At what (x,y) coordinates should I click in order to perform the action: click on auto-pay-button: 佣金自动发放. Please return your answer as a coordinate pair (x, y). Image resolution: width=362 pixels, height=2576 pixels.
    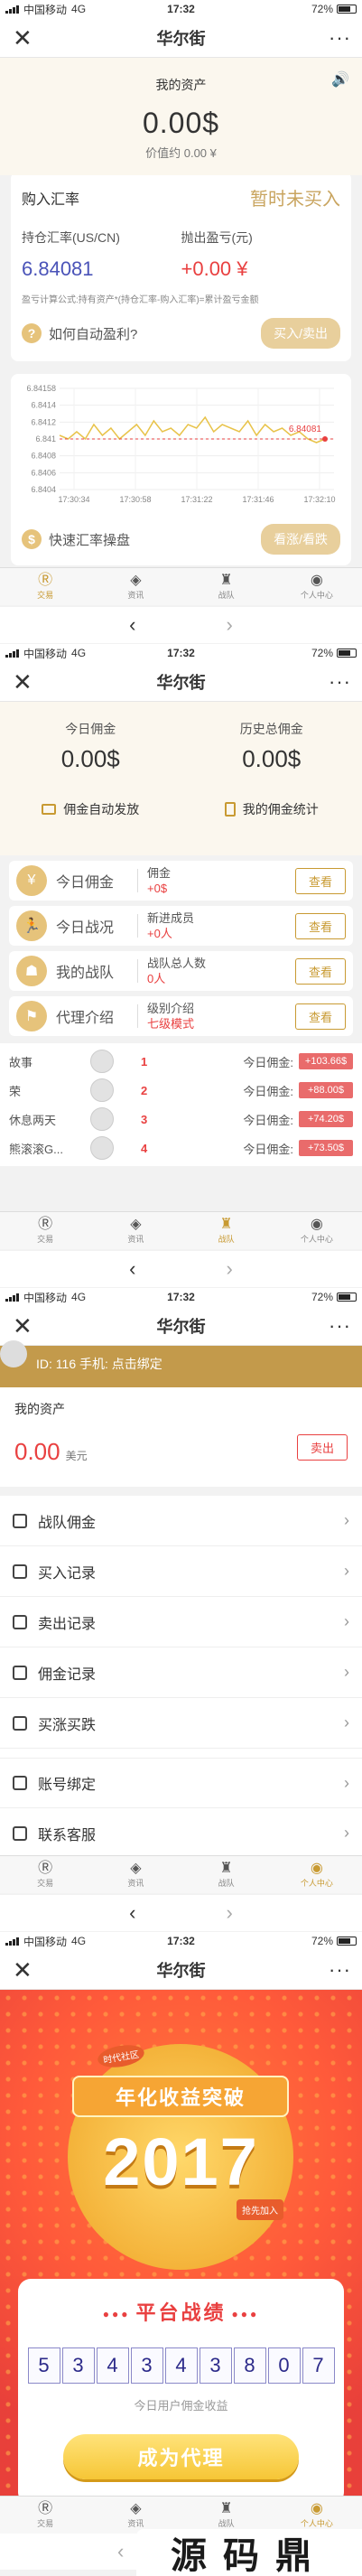
    Looking at the image, I should click on (90, 809).